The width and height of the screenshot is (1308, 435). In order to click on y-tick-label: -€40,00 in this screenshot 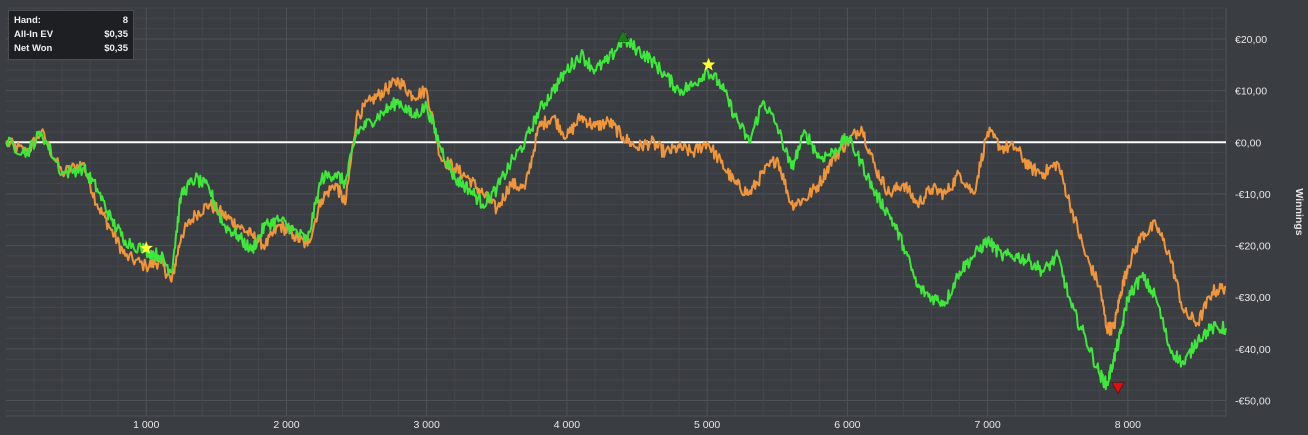, I will do `click(1253, 350)`.